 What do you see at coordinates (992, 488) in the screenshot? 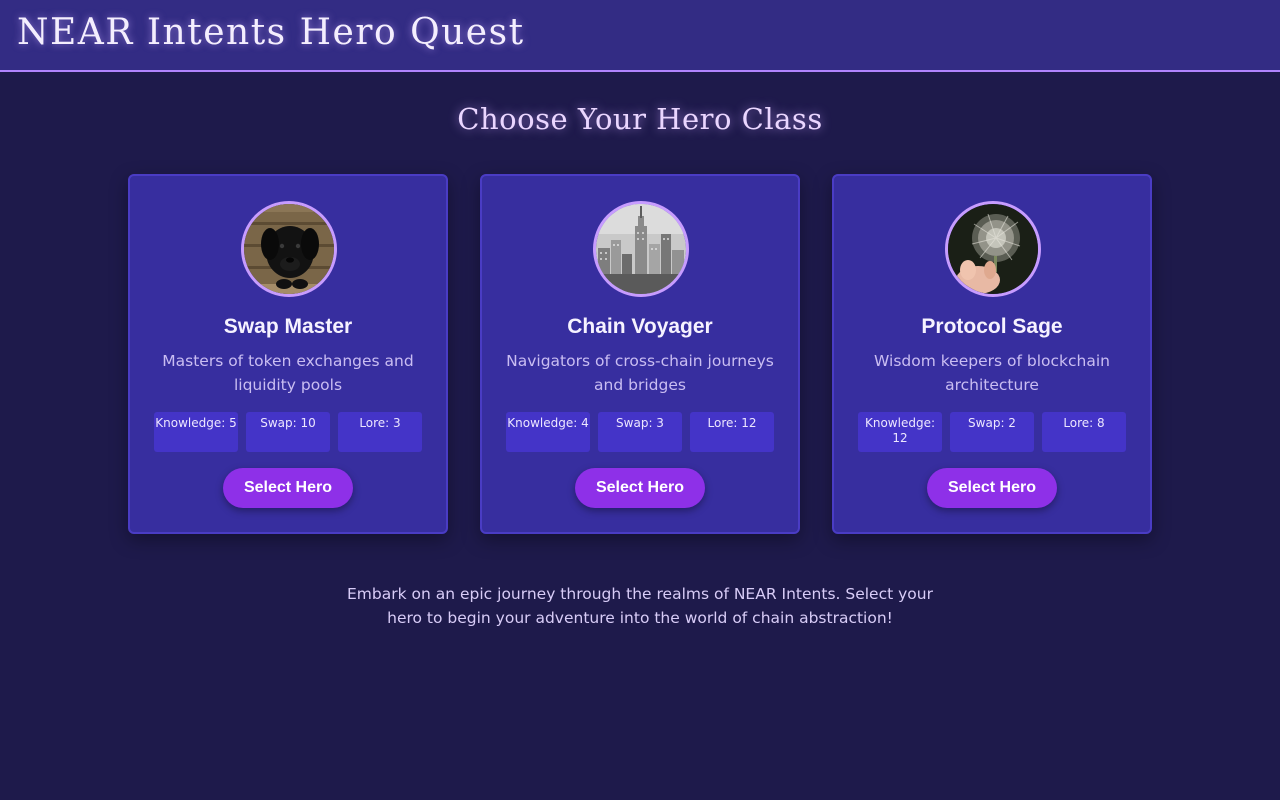
I see `select-hero-button-protocol-sage: Select Hero` at bounding box center [992, 488].